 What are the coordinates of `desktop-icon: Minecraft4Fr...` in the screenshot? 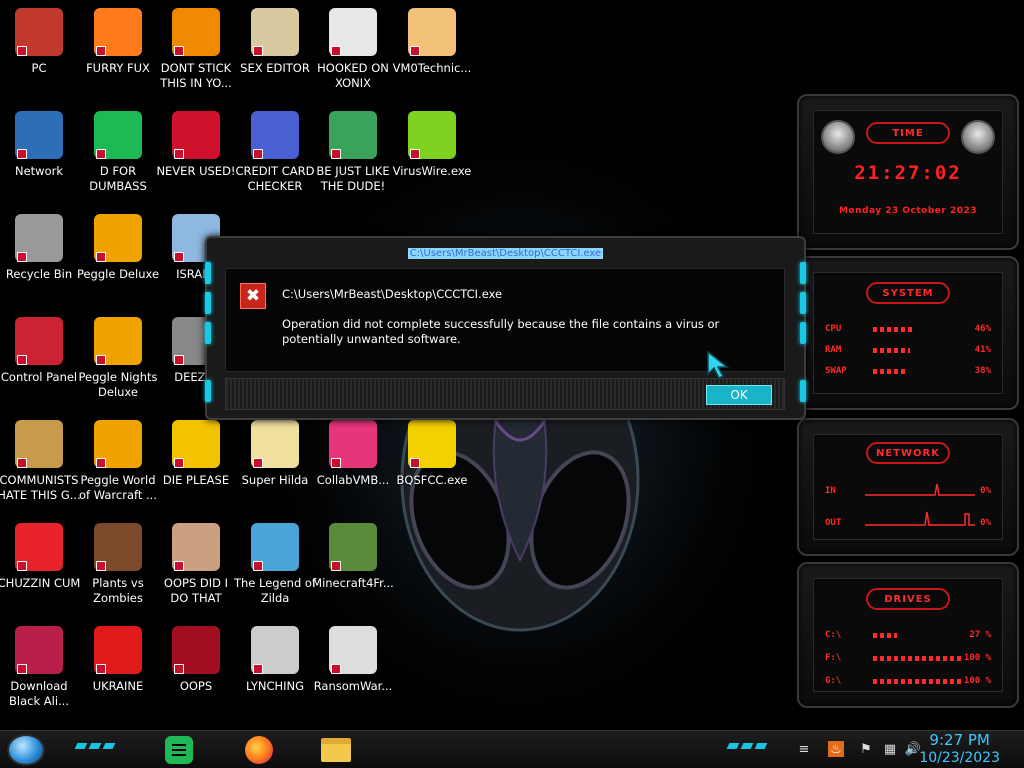 It's located at (353, 572).